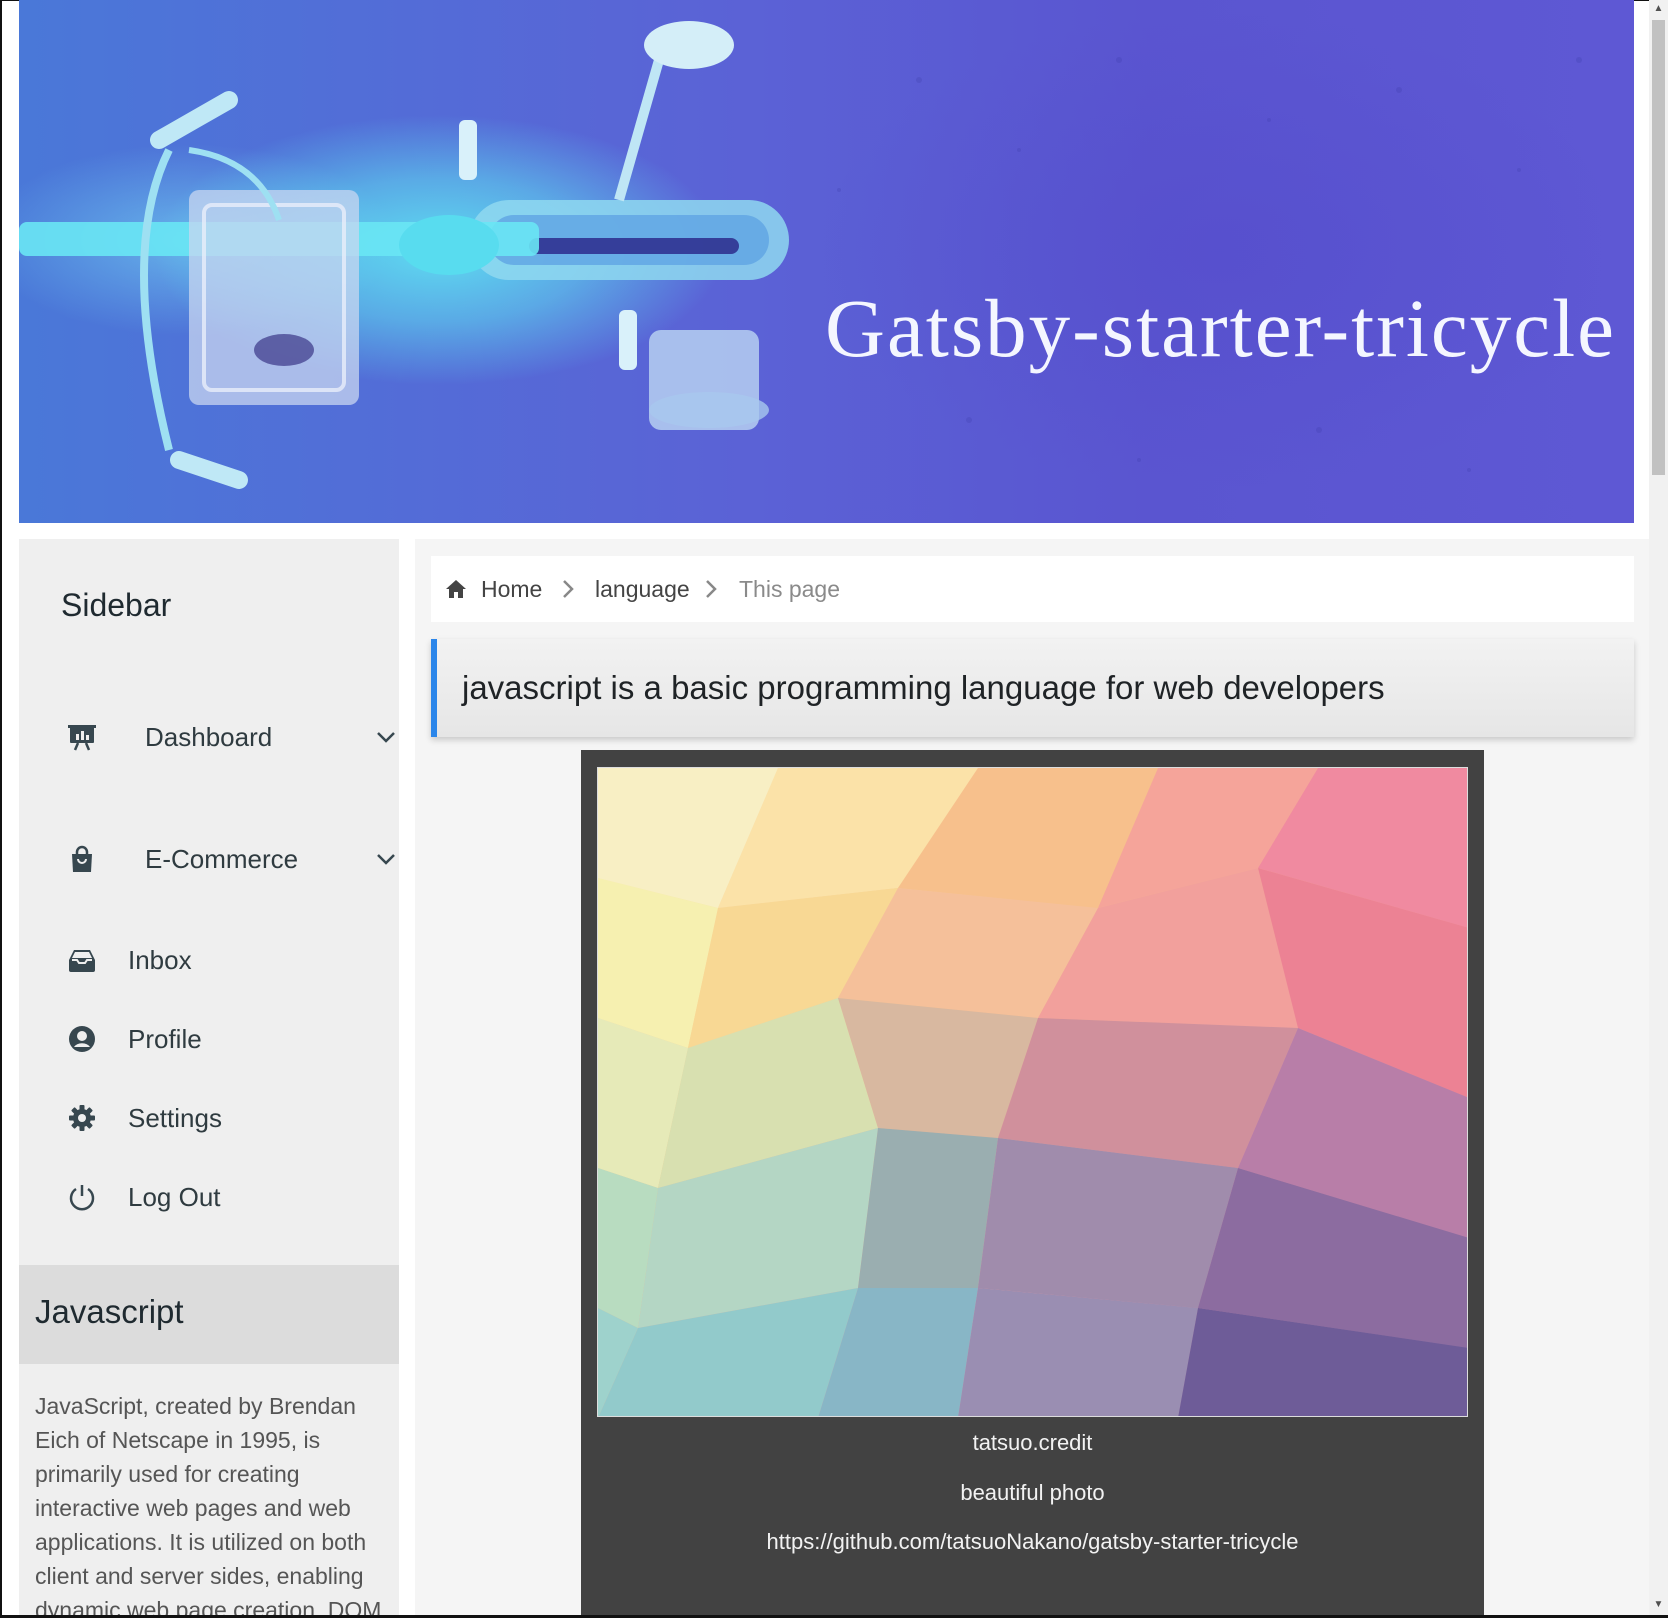  Describe the element at coordinates (82, 960) in the screenshot. I see `inbox-icon` at that location.